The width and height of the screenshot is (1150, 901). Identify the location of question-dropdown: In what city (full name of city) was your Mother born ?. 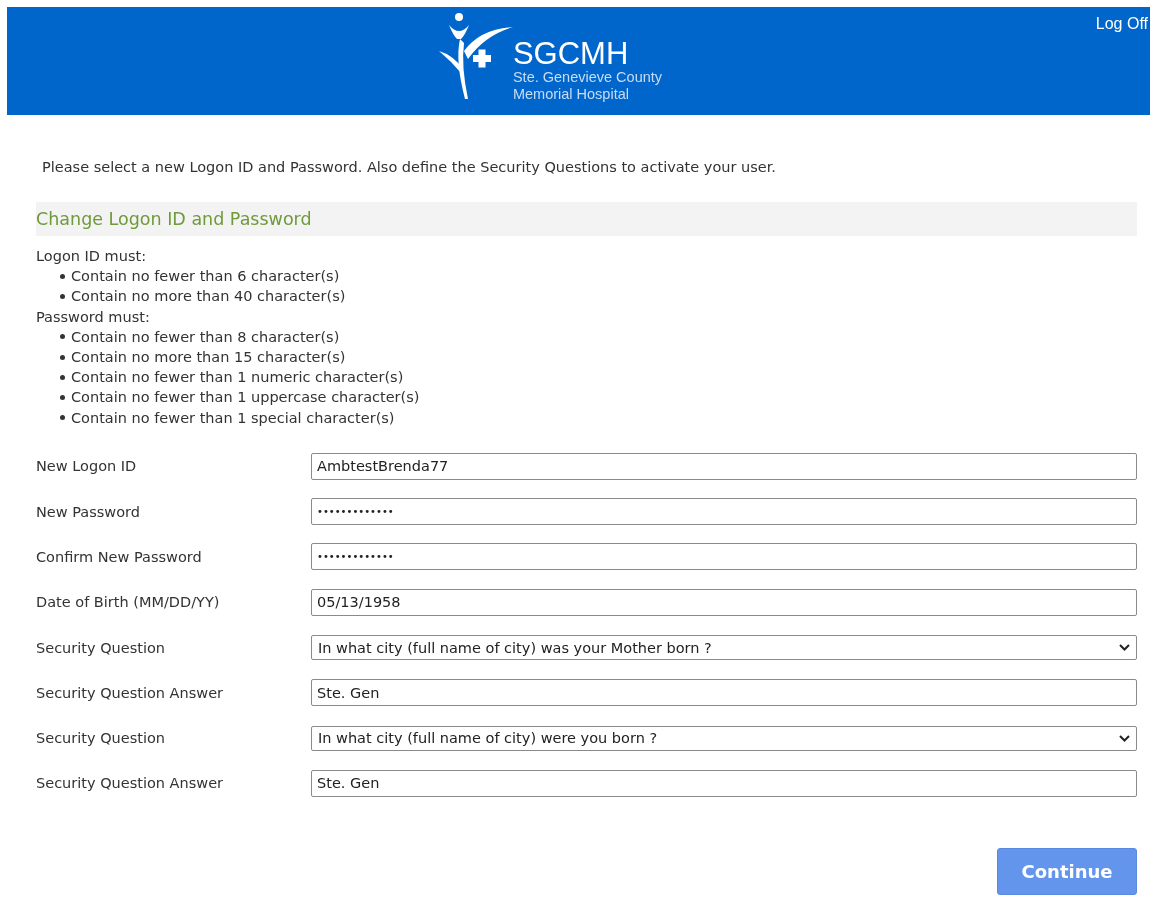
(724, 647).